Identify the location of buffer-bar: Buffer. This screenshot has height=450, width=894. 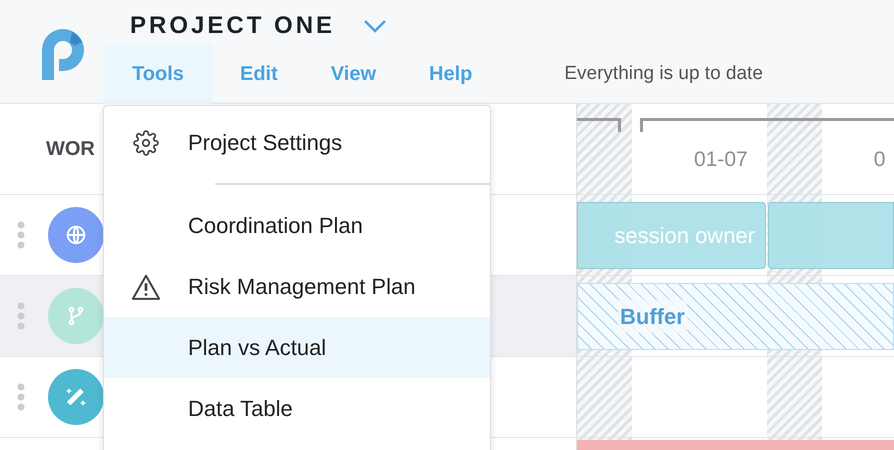
(735, 316).